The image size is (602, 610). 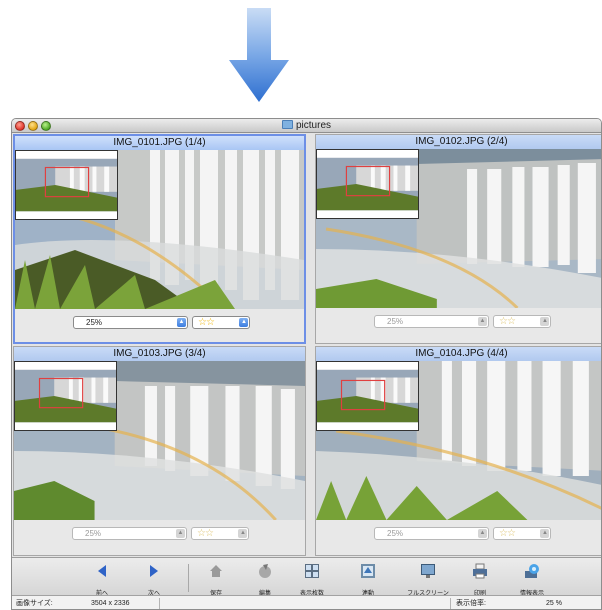 I want to click on right-triangle-icon, so click(x=154, y=571).